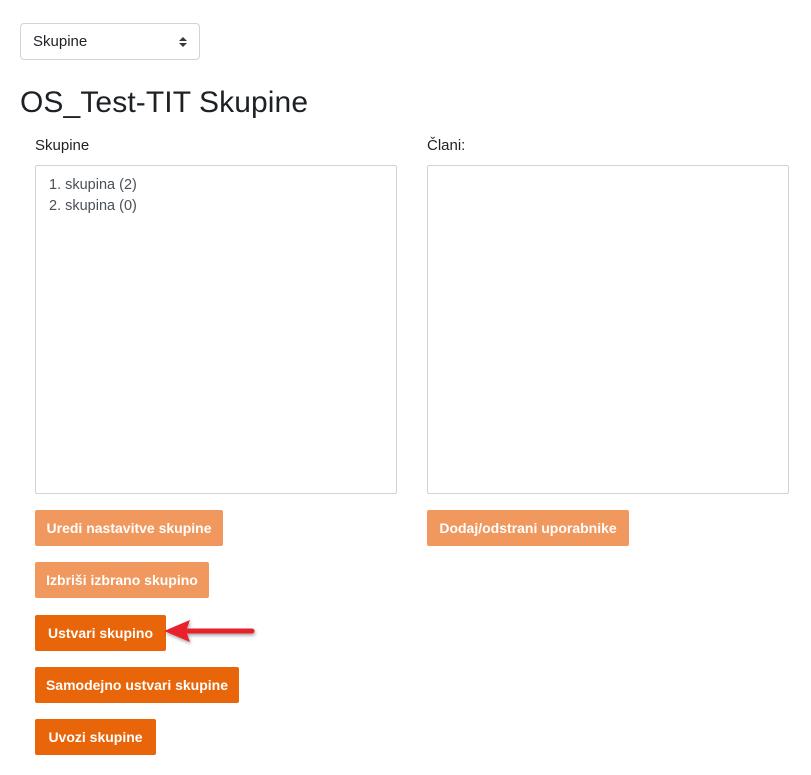 The width and height of the screenshot is (811, 775). I want to click on red-arrow-icon, so click(209, 631).